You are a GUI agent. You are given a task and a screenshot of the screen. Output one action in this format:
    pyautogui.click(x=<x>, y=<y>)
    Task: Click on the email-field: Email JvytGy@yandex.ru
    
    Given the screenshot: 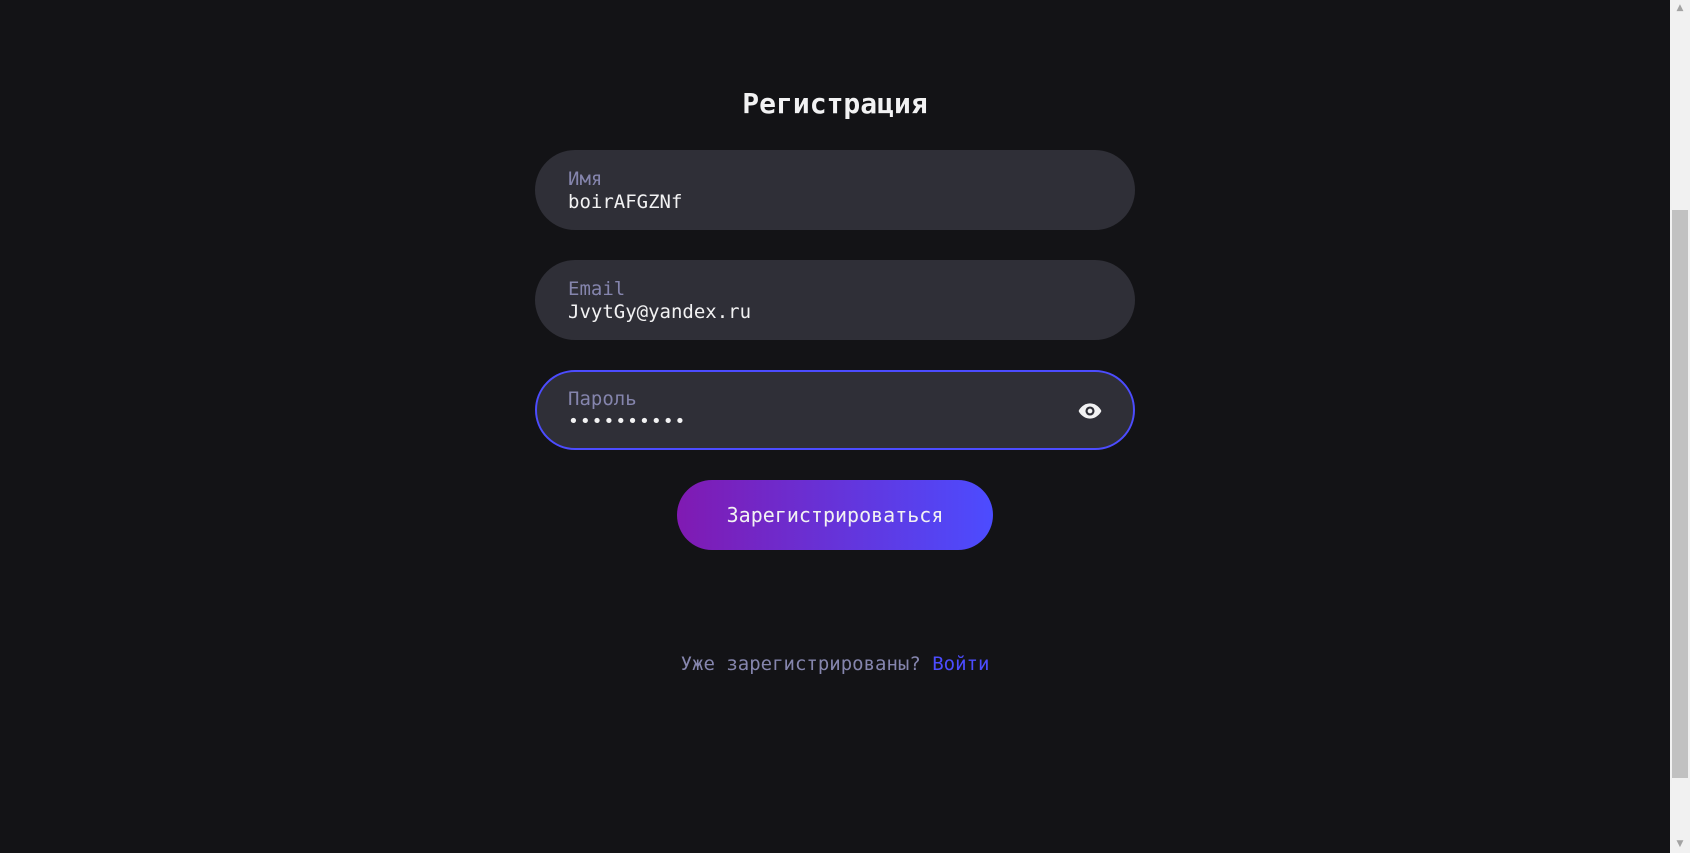 What is the action you would take?
    pyautogui.click(x=835, y=300)
    